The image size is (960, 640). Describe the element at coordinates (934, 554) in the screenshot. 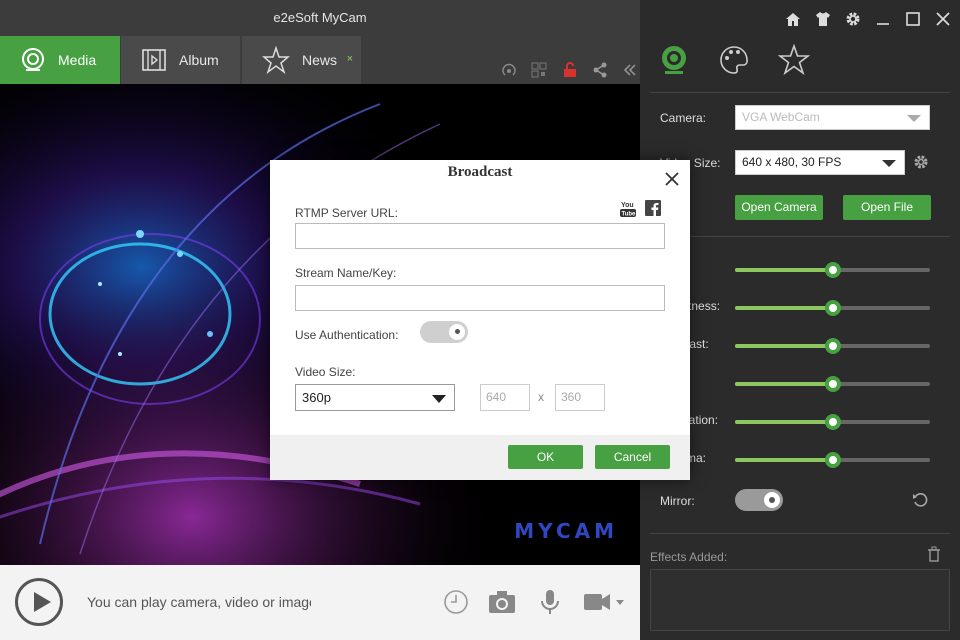

I see `trash-icon` at that location.